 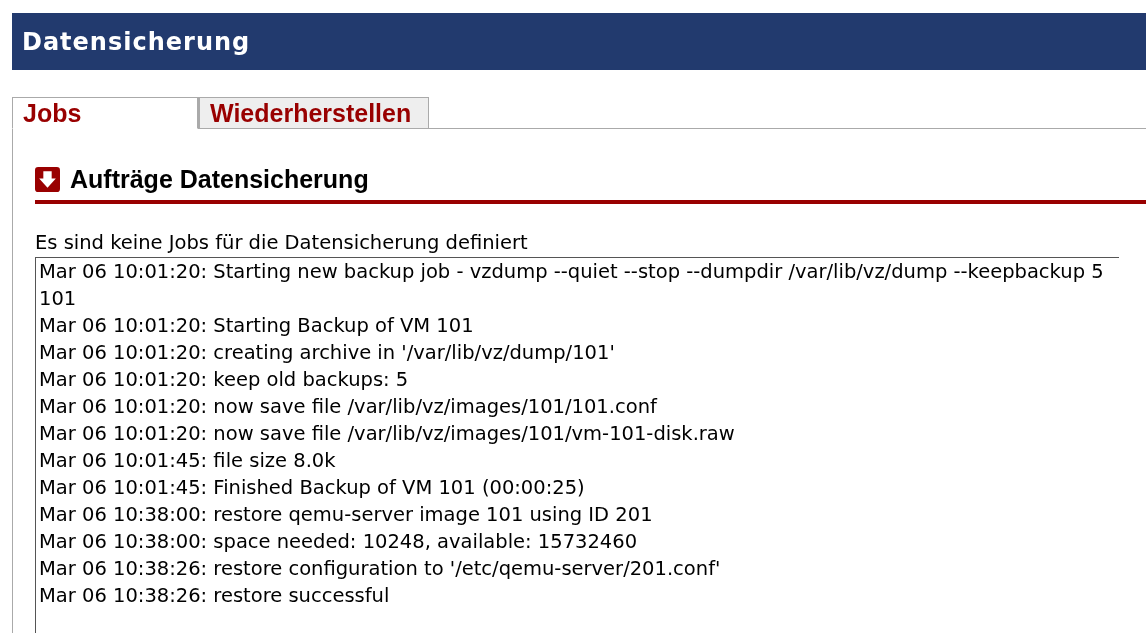 What do you see at coordinates (215, 596) in the screenshot?
I see `log-line: Mar 06 10:38:26: restore successful` at bounding box center [215, 596].